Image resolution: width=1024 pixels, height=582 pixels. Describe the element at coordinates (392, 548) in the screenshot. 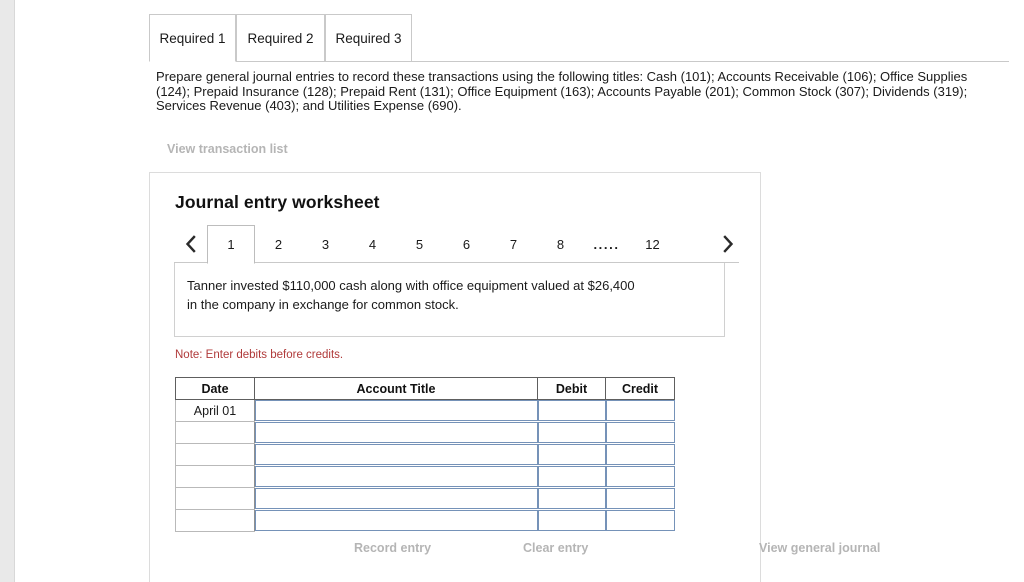

I see `record-entry-button: Record entry` at that location.